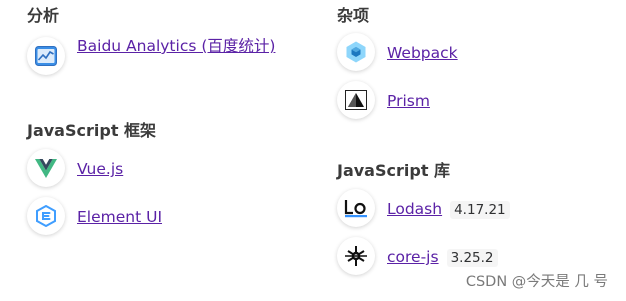 This screenshot has width=626, height=301. Describe the element at coordinates (480, 210) in the screenshot. I see `lodash-version: 4.17.21` at that location.